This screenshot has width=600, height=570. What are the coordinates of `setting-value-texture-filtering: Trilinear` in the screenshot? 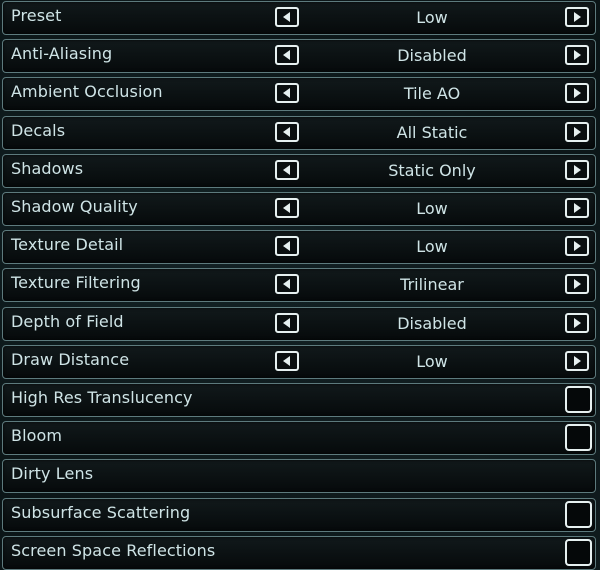 It's located at (432, 285).